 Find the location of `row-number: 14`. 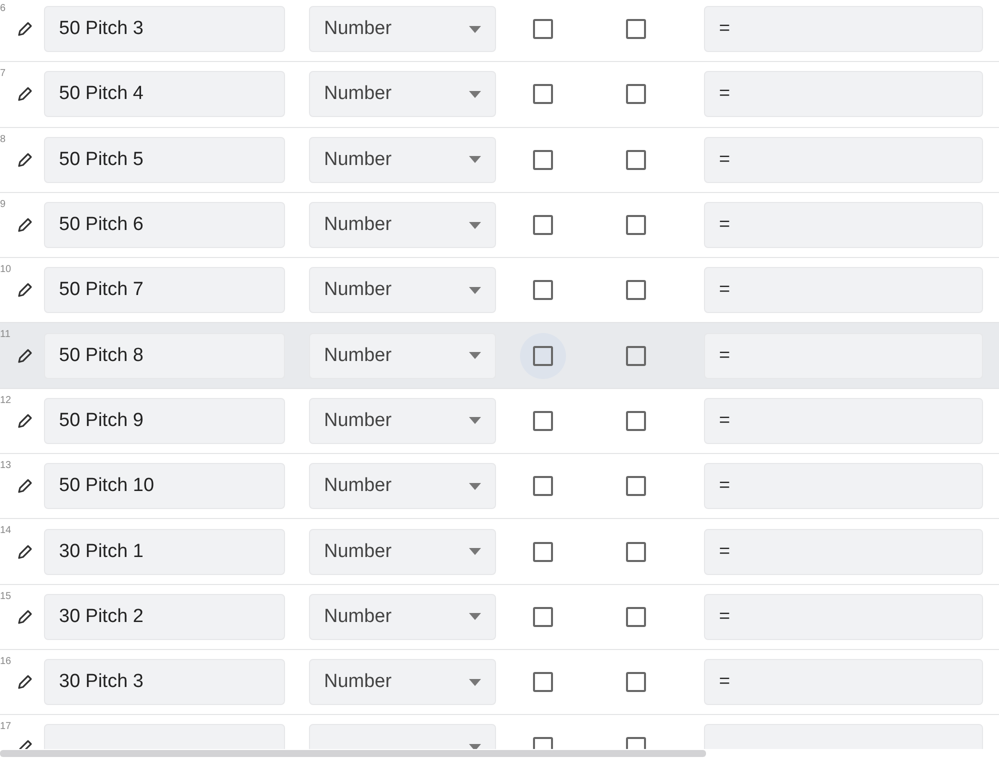

row-number: 14 is located at coordinates (6, 530).